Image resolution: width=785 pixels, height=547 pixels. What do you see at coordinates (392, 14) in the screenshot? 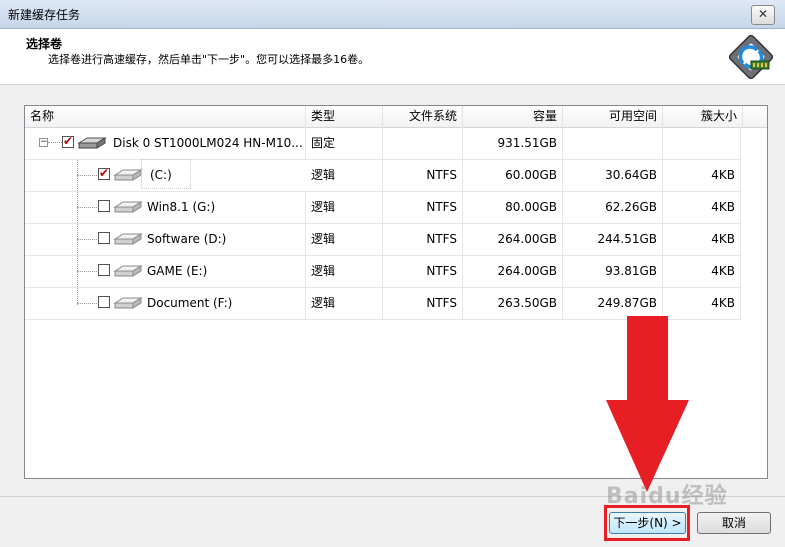
I see `title-bar: 新建缓存任务 ✕` at bounding box center [392, 14].